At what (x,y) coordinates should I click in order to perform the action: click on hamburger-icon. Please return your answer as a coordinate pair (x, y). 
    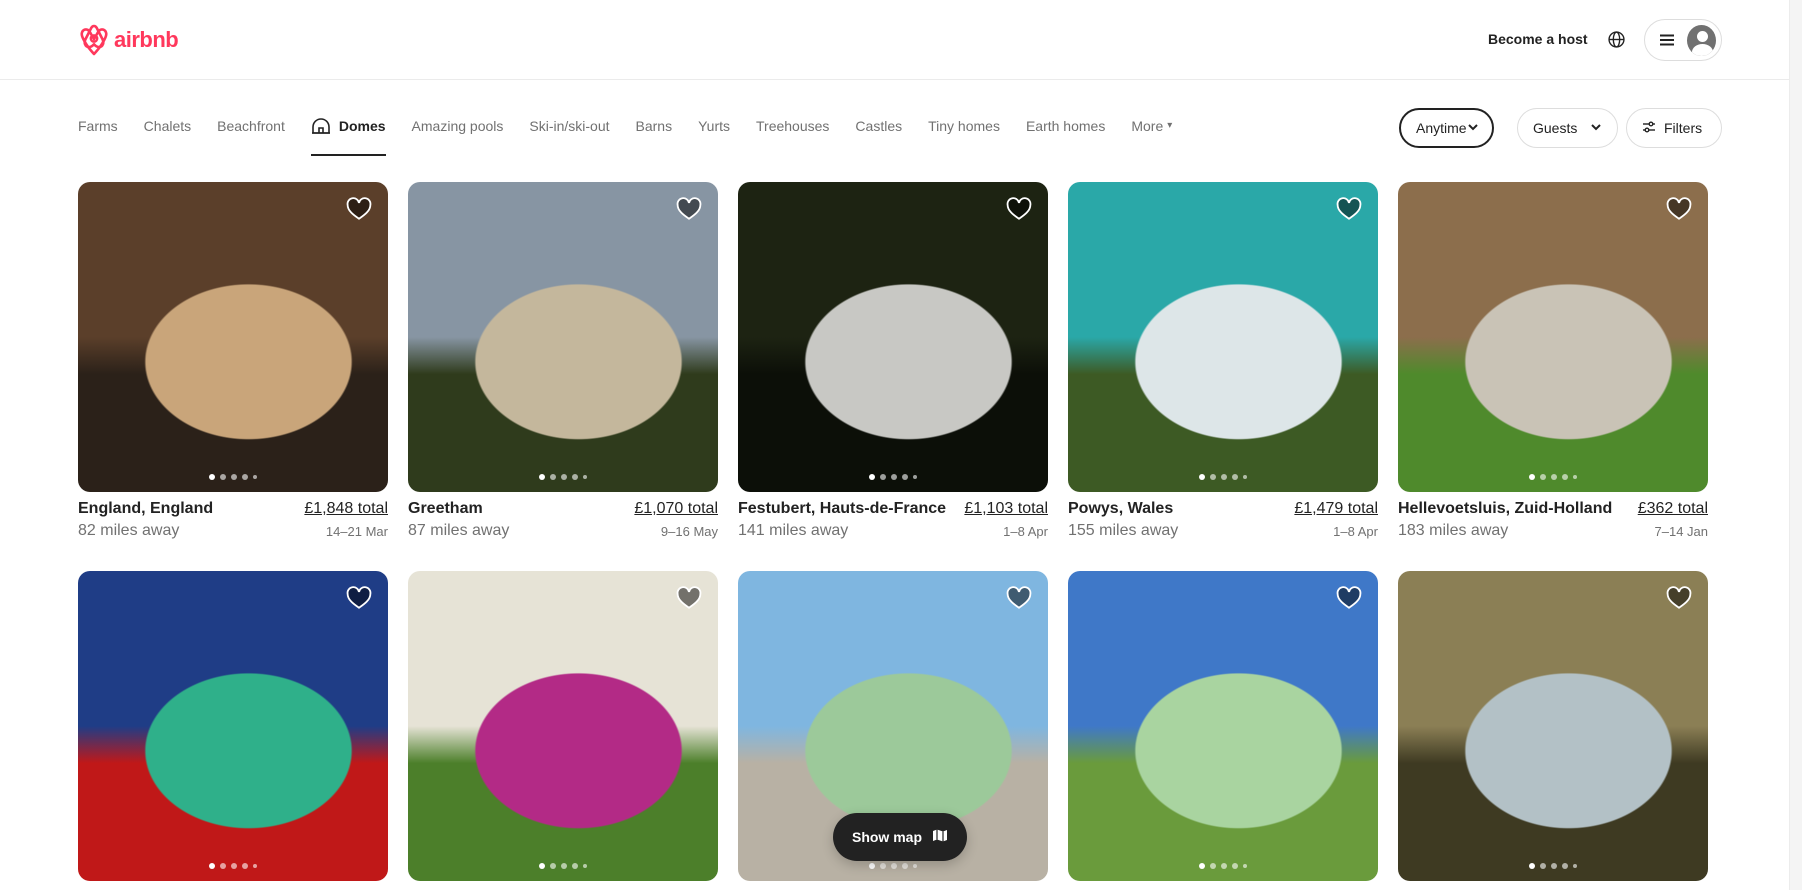
    Looking at the image, I should click on (1667, 40).